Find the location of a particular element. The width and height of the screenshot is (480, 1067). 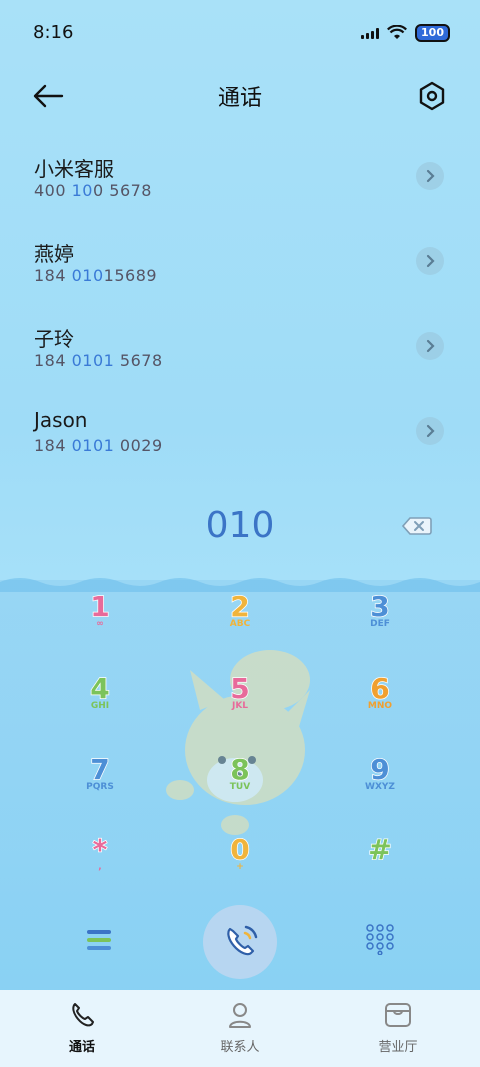

key-8: 8 TUV is located at coordinates (240, 787).